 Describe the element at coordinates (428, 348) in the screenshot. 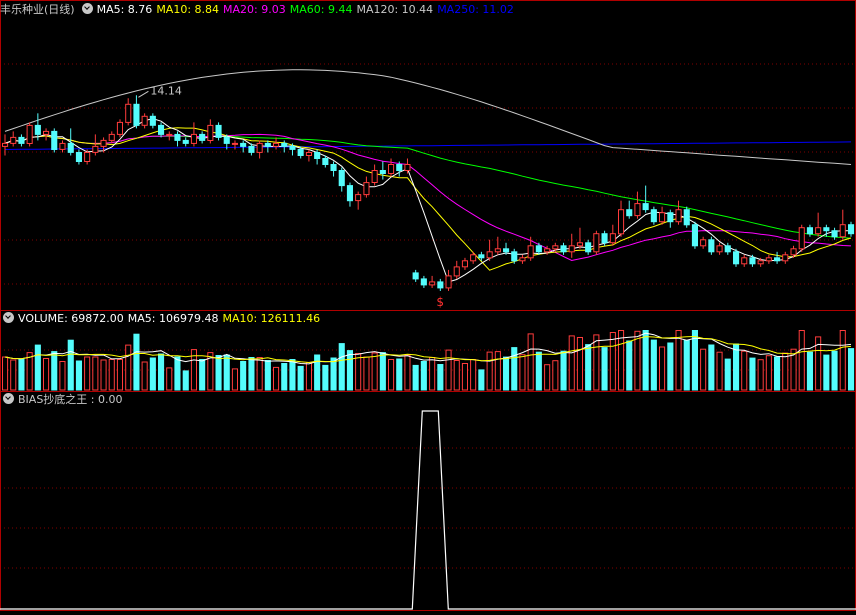

I see `volume-ma5-line` at that location.